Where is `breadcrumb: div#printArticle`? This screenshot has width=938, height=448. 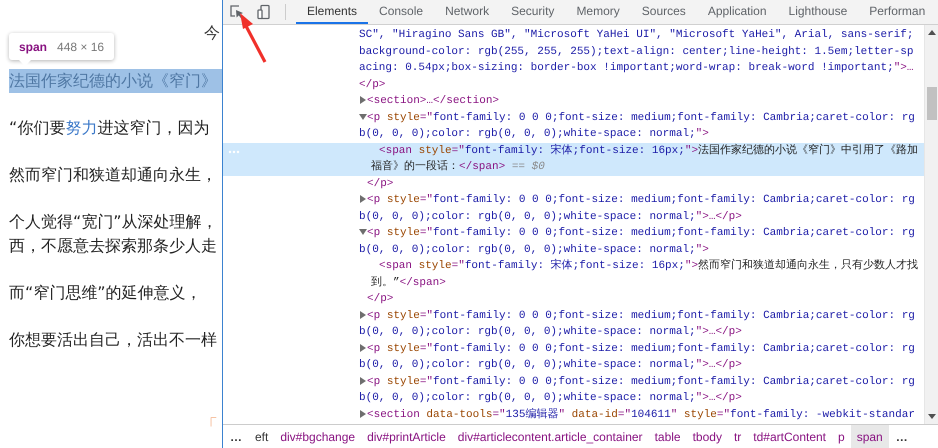
breadcrumb: div#printArticle is located at coordinates (406, 436).